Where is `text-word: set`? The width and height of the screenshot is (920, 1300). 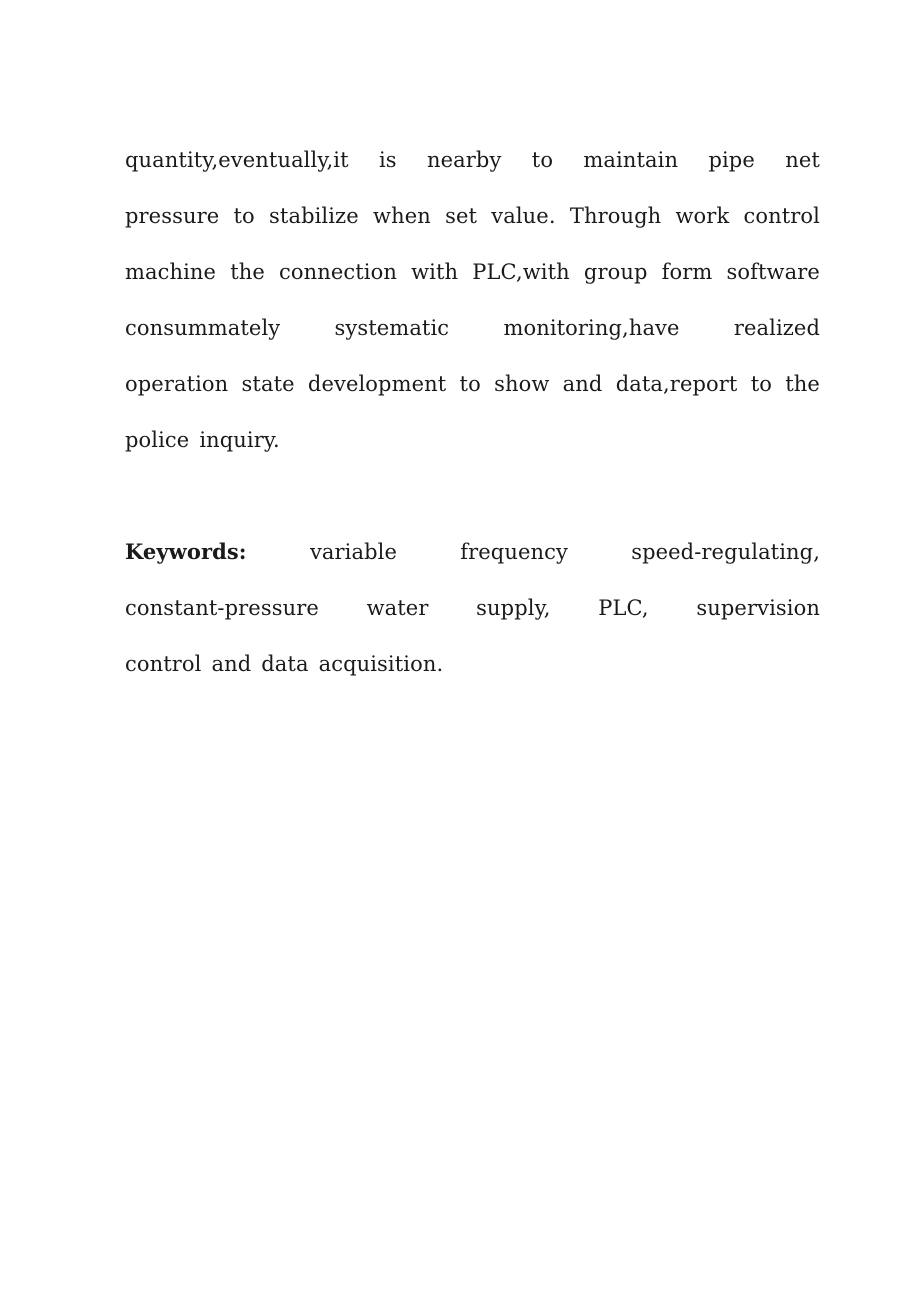 text-word: set is located at coordinates (461, 216).